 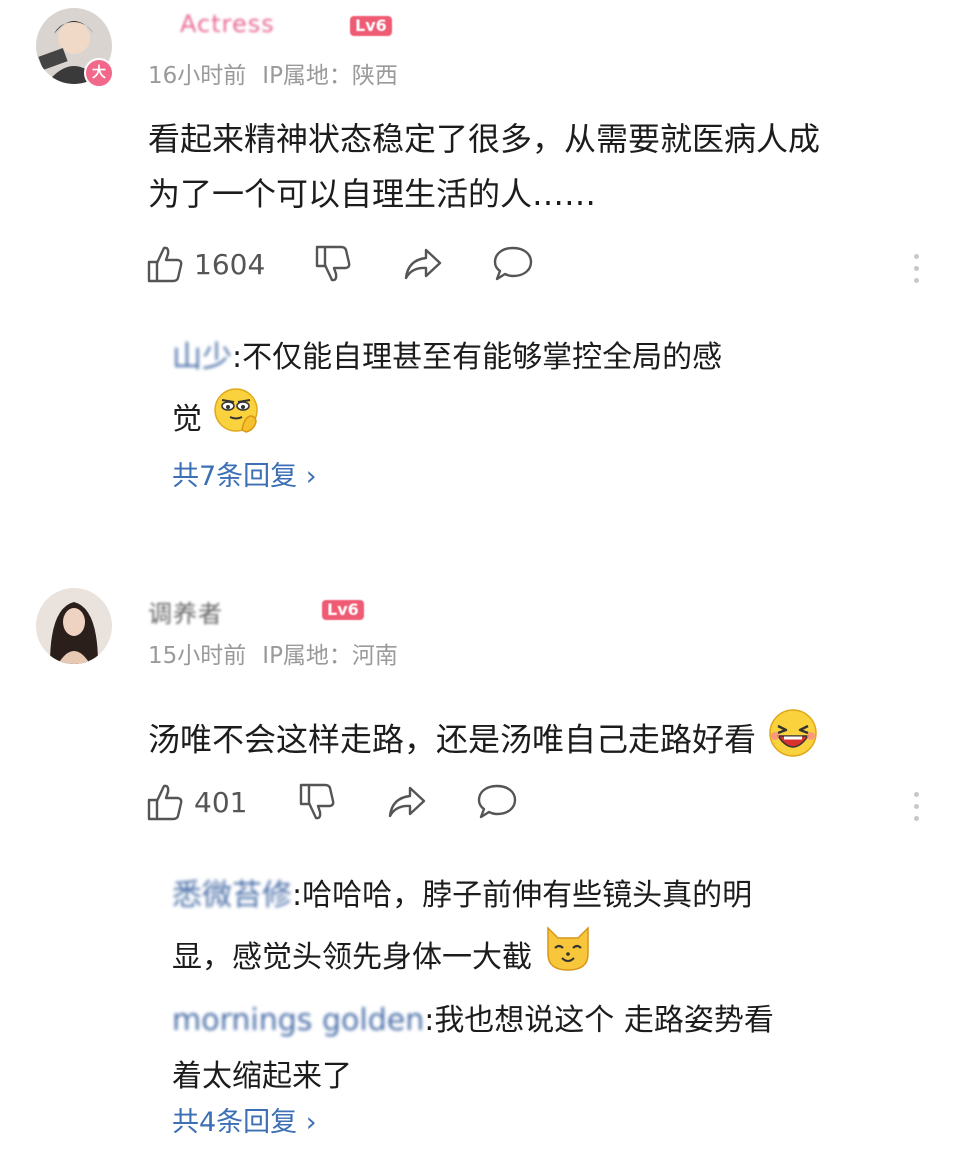 I want to click on like-count: 401, so click(x=221, y=802).